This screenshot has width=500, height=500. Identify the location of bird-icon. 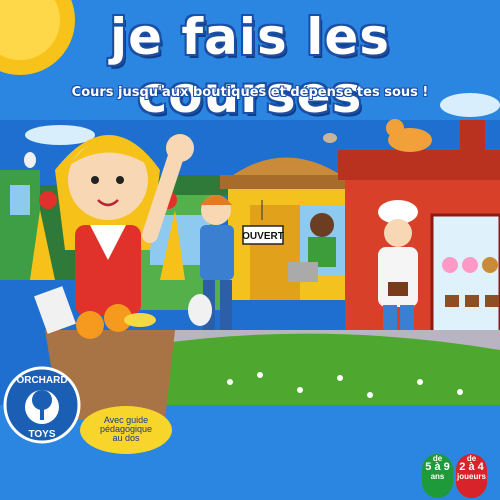
(30, 160).